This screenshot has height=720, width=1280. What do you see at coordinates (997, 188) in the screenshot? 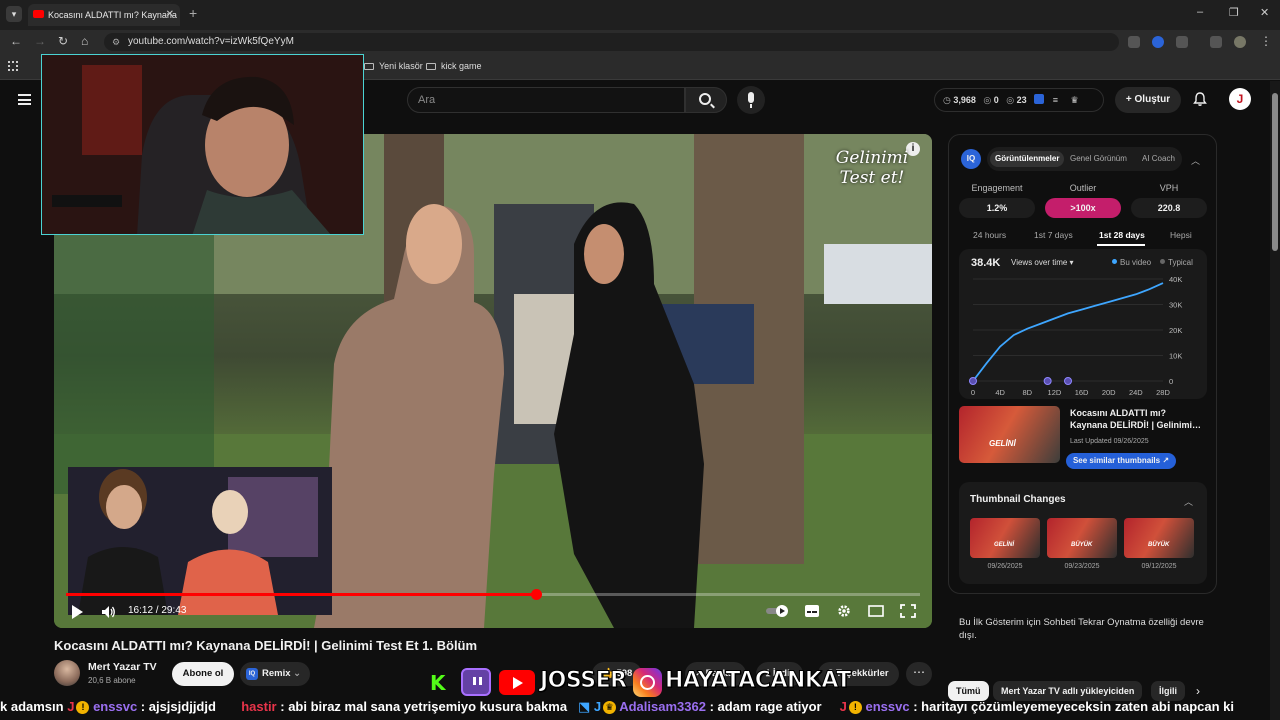
I see `metric-label: Engagement` at bounding box center [997, 188].